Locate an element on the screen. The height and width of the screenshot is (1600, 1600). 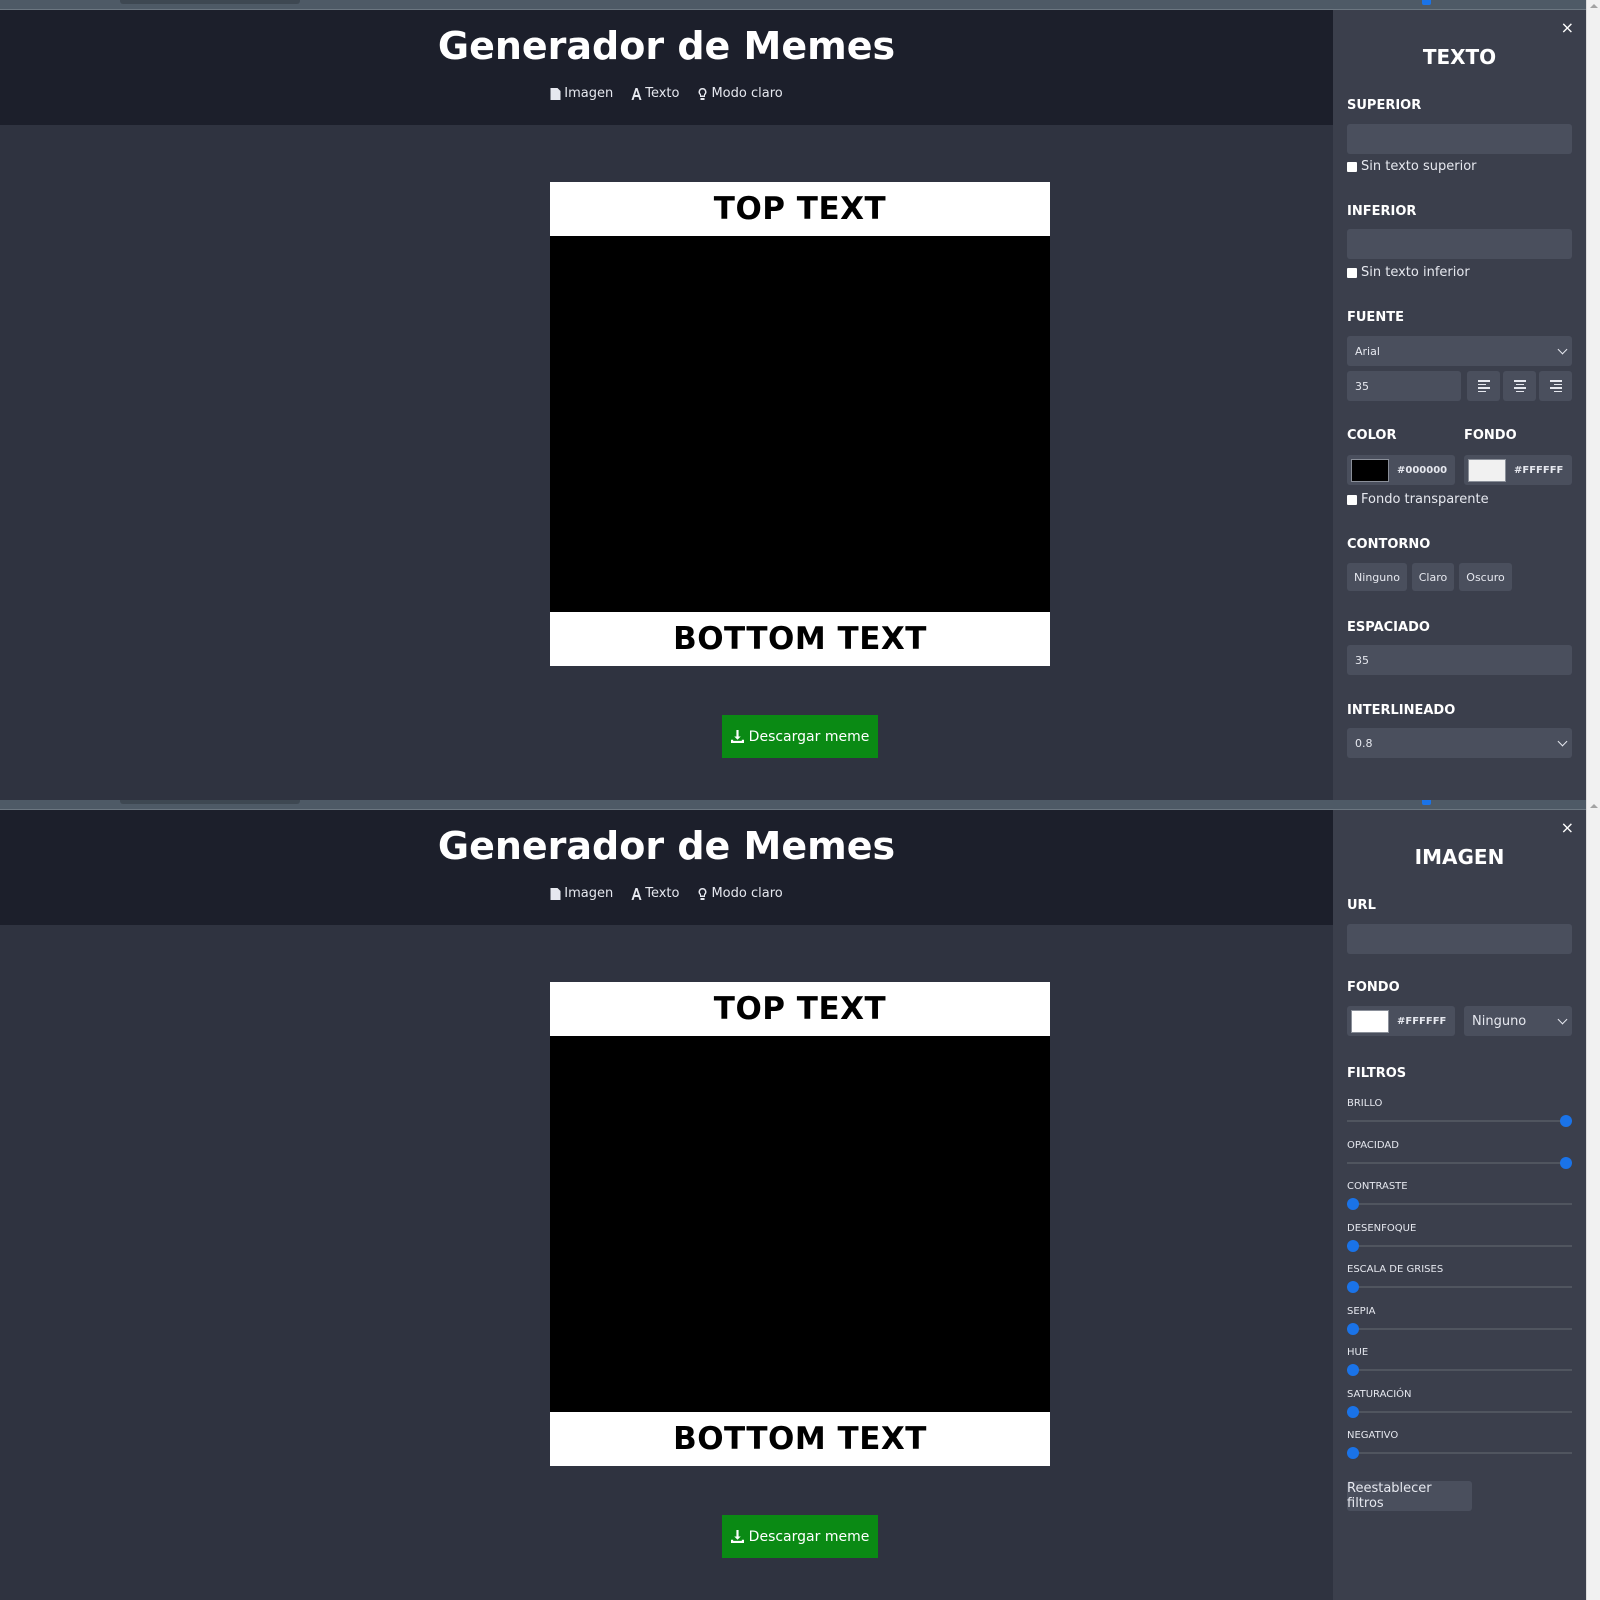
lightbulb-icon is located at coordinates (702, 893).